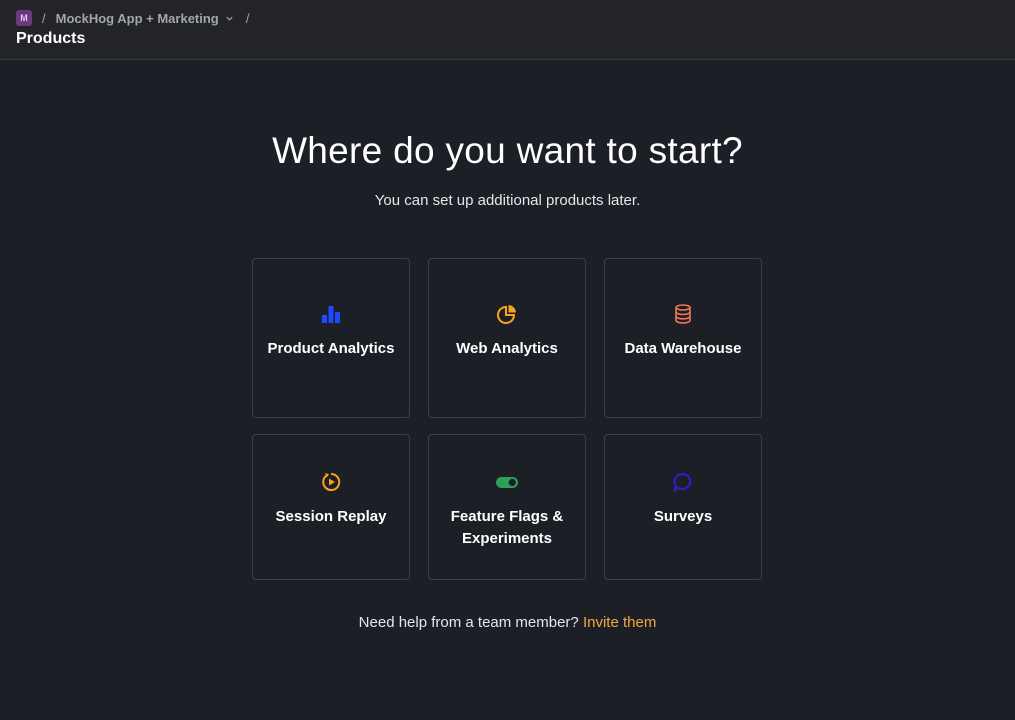  Describe the element at coordinates (331, 507) in the screenshot. I see `product-card-session-replay: Session Replay` at that location.